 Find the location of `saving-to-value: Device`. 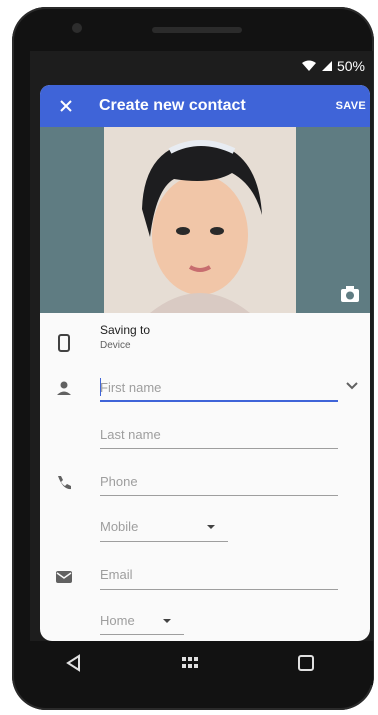

saving-to-value: Device is located at coordinates (115, 345).